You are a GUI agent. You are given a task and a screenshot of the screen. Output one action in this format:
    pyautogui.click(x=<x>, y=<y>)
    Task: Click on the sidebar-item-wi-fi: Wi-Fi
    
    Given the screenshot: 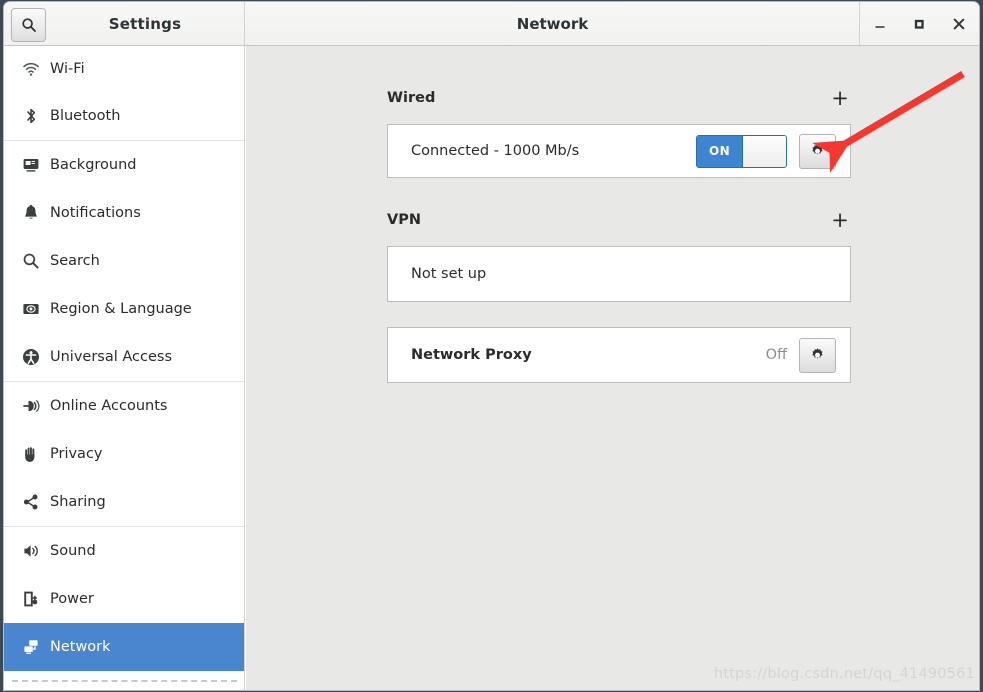 What is the action you would take?
    pyautogui.click(x=124, y=69)
    